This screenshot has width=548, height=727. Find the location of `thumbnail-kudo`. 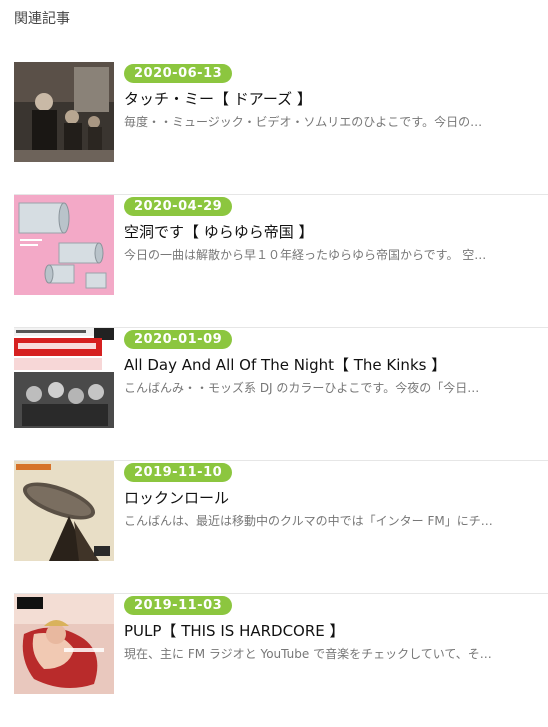

thumbnail-kudo is located at coordinates (64, 245).